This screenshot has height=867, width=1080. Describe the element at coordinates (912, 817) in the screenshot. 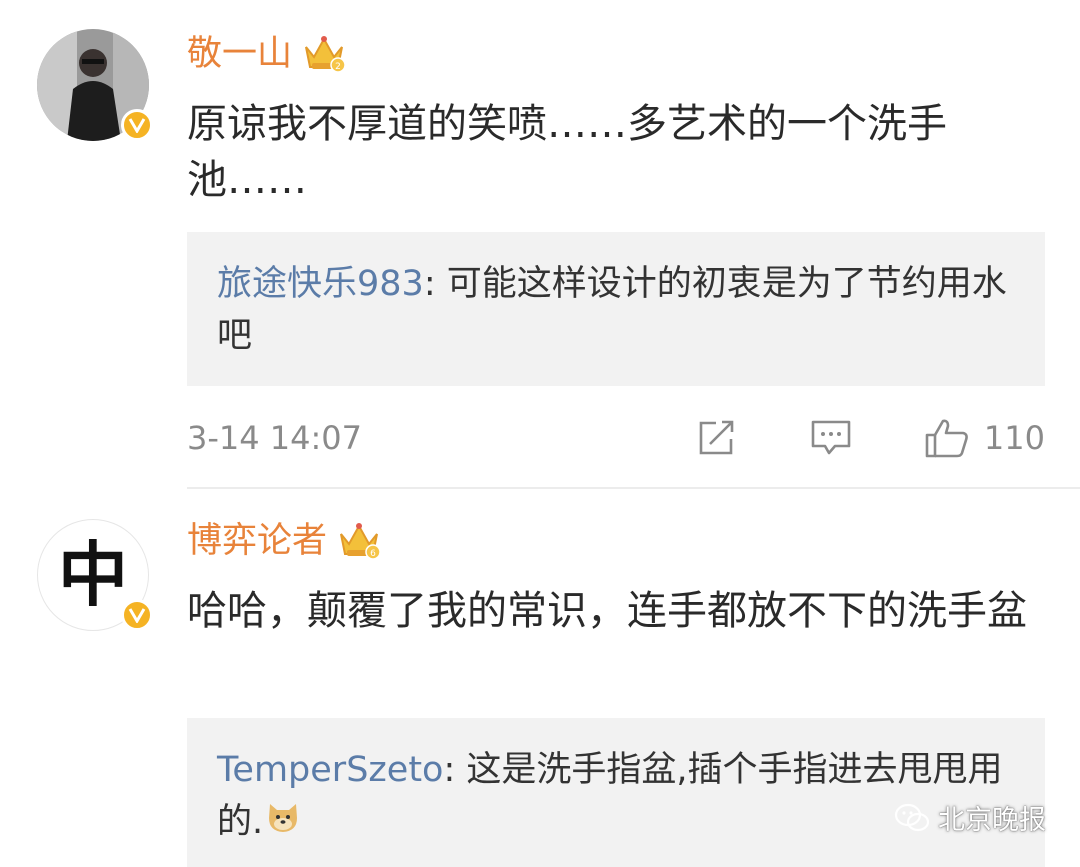

I see `wechat-icon` at that location.